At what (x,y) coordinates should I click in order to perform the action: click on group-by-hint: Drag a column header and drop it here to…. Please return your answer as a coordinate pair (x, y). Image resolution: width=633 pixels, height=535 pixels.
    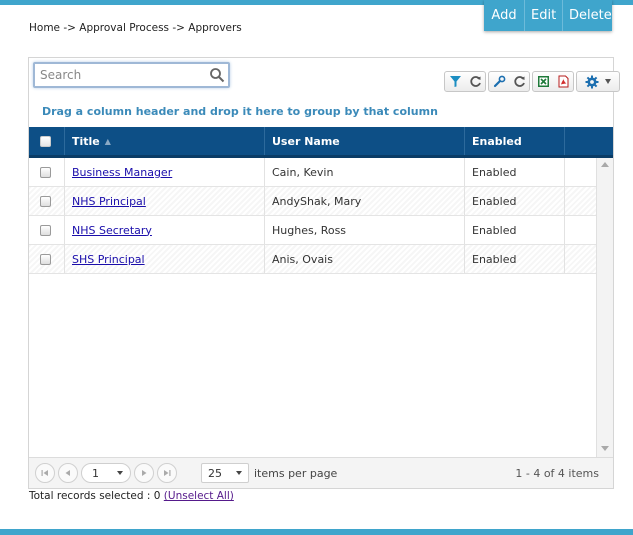
    Looking at the image, I should click on (240, 111).